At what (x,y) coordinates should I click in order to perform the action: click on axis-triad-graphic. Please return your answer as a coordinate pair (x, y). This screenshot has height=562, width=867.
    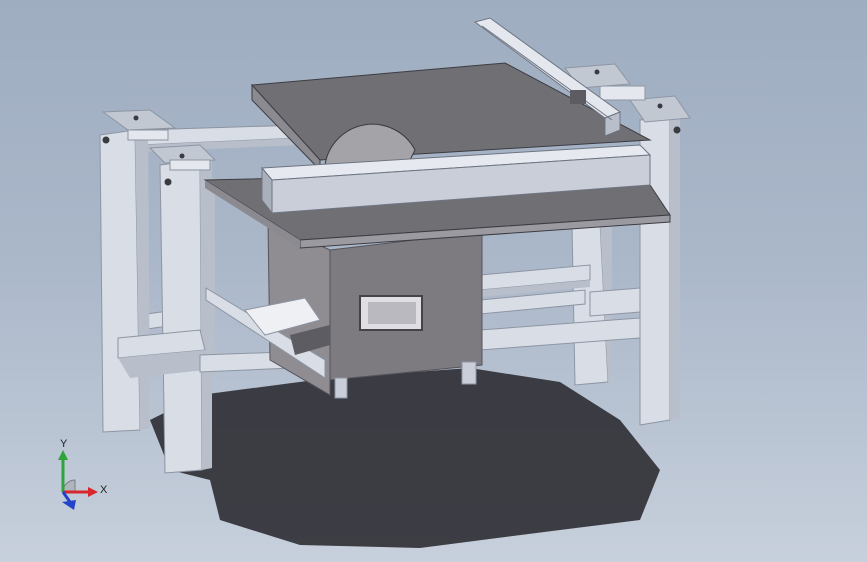
    Looking at the image, I should click on (78, 480).